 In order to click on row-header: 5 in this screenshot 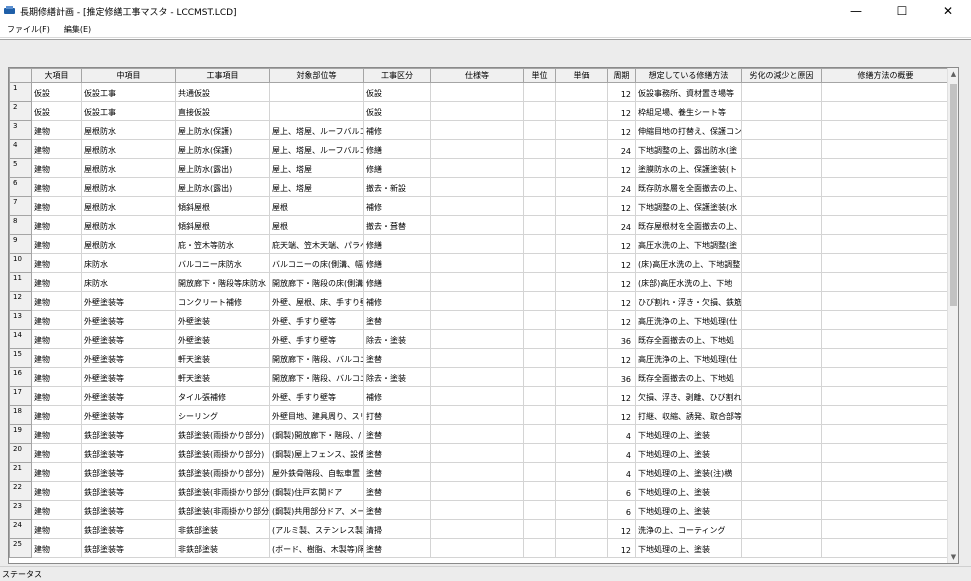, I will do `click(20, 168)`.